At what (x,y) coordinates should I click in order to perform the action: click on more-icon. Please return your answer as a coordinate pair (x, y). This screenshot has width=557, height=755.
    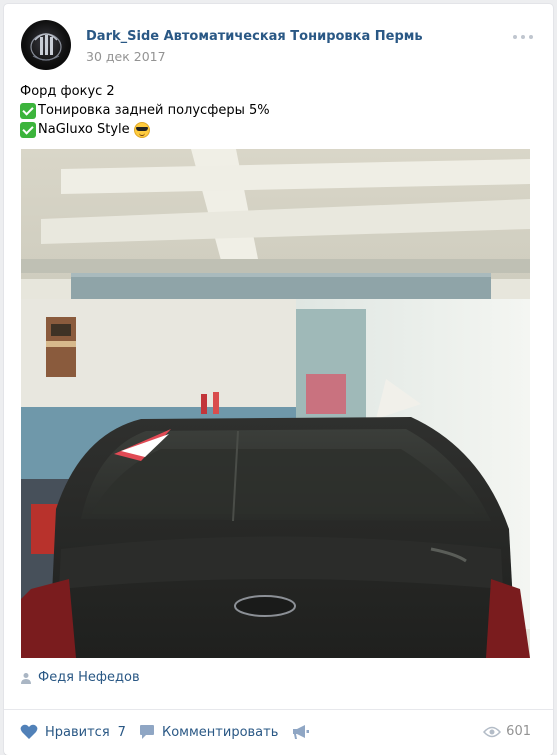
    Looking at the image, I should click on (523, 37).